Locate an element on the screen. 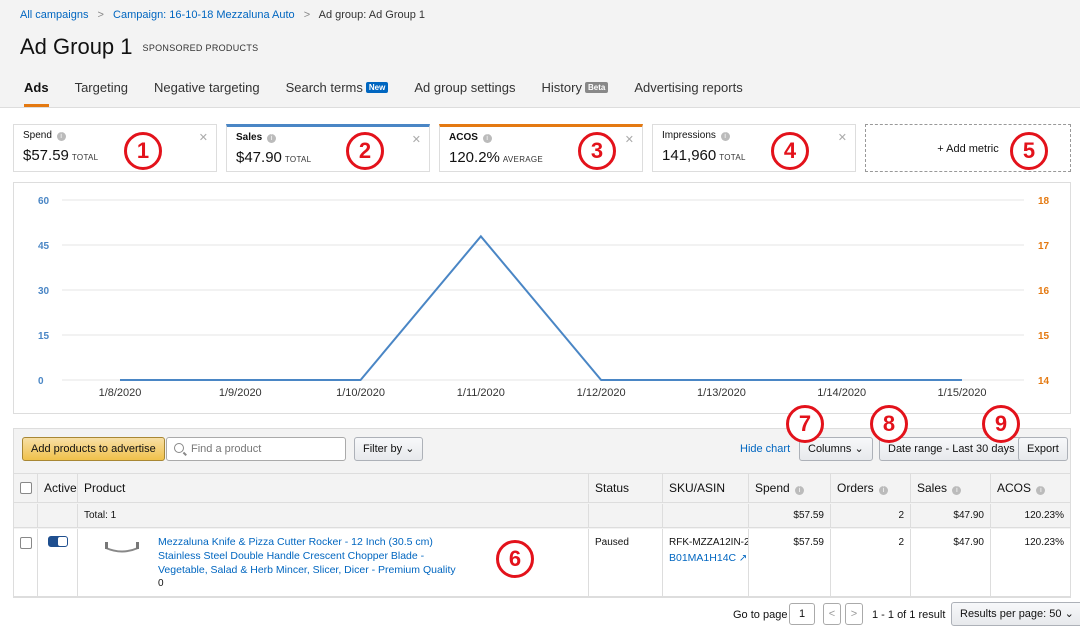  product-thumbnail is located at coordinates (122, 547).